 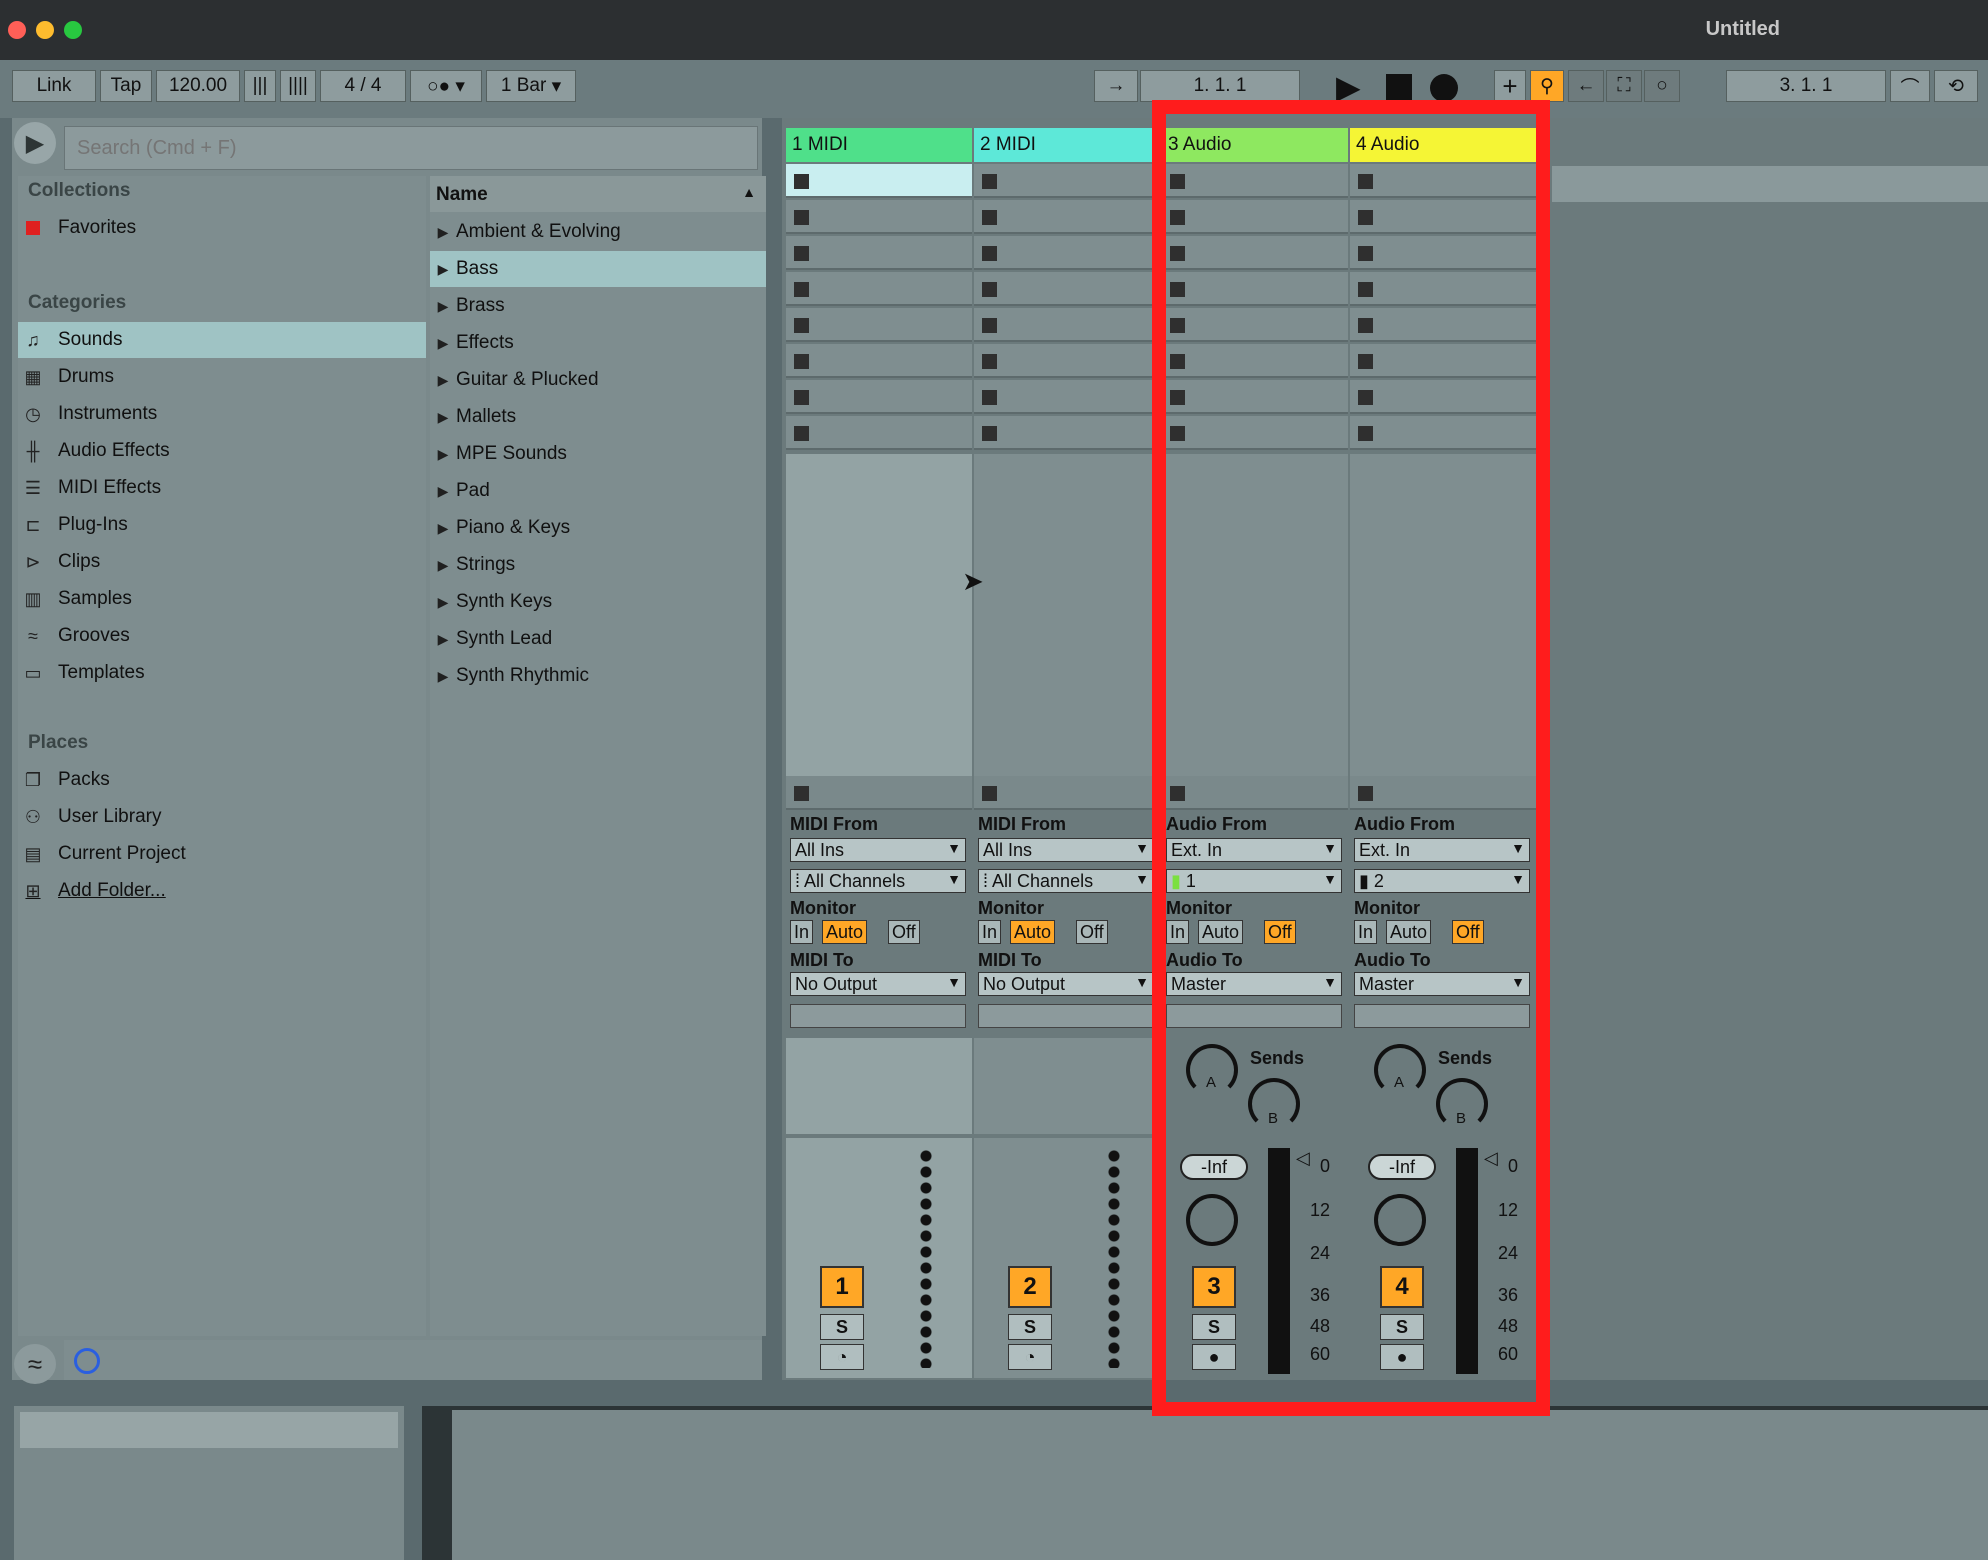 What do you see at coordinates (1399, 87) in the screenshot?
I see `stop-icon` at bounding box center [1399, 87].